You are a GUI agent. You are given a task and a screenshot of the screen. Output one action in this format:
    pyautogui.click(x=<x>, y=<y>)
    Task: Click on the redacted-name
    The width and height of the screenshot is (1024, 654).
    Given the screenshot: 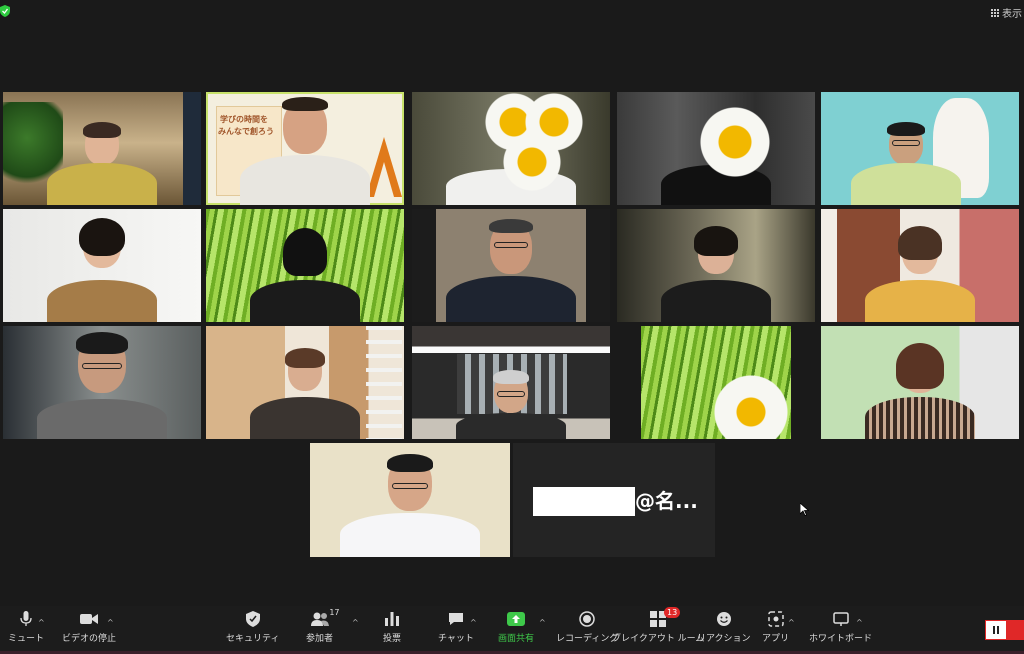 What is the action you would take?
    pyautogui.click(x=584, y=501)
    